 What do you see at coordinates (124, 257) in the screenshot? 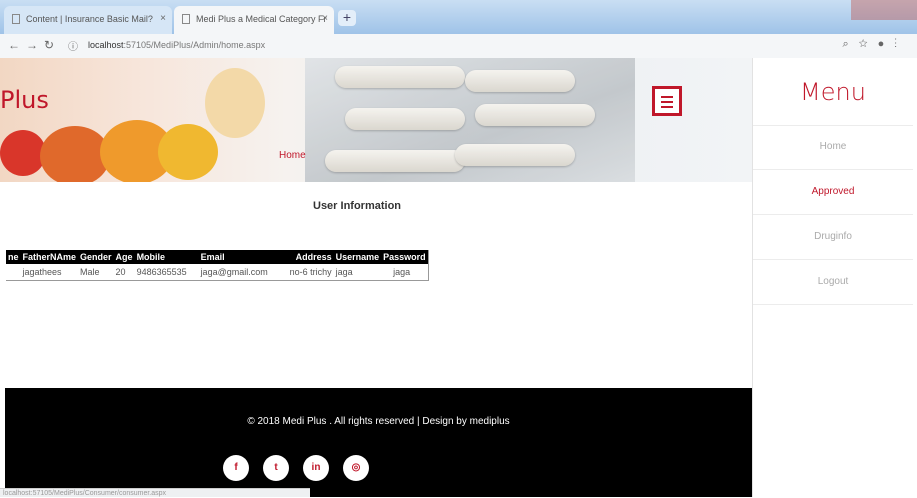
I see `column-header: Age` at bounding box center [124, 257].